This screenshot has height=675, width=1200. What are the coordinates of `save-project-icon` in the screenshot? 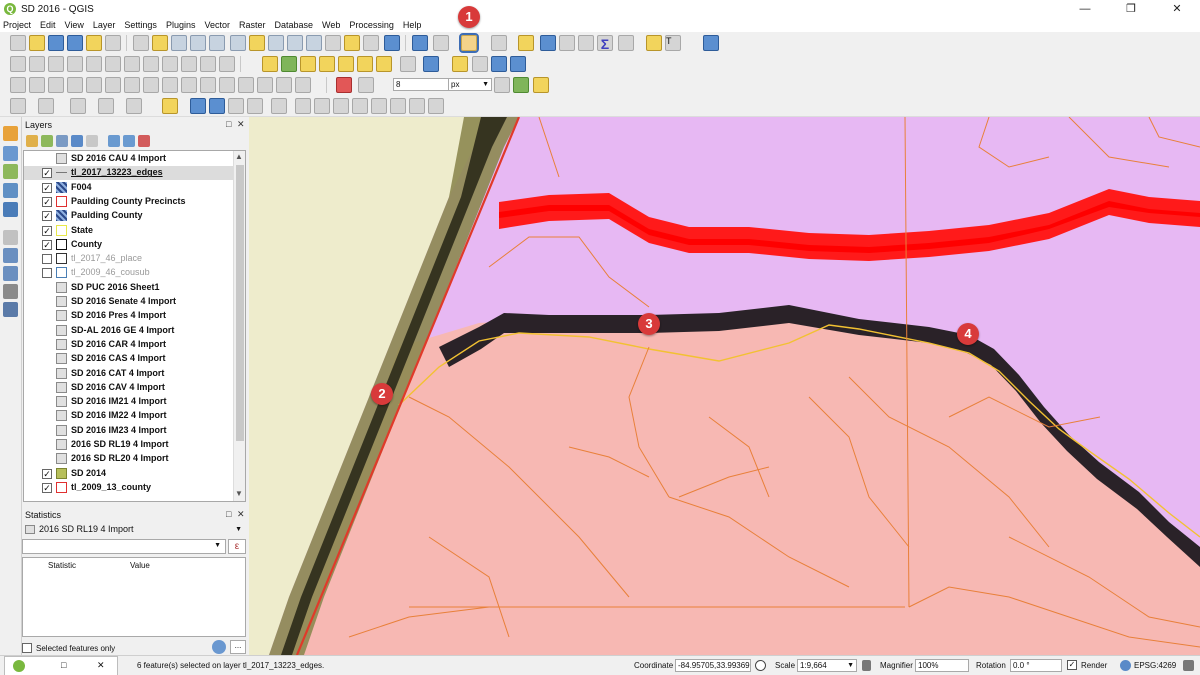 It's located at (56, 43).